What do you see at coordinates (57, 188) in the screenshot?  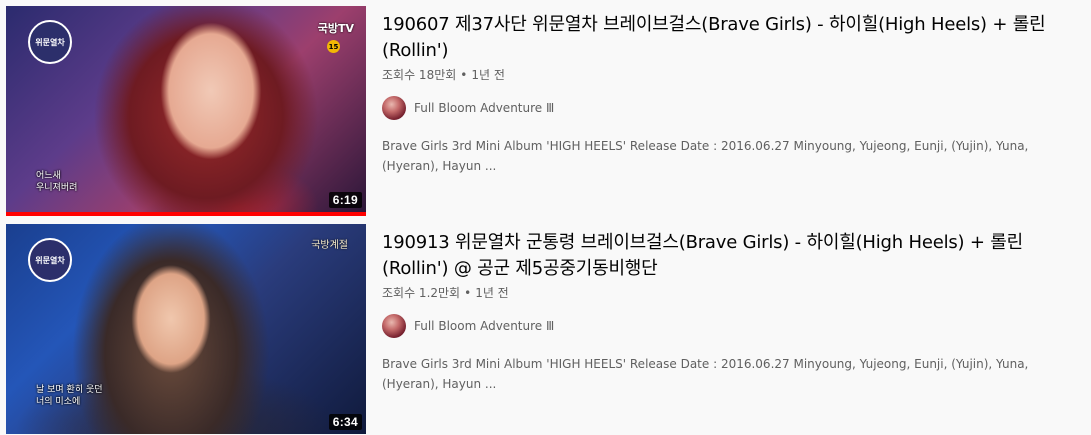 I see `subtitle-line: 우니져버려` at bounding box center [57, 188].